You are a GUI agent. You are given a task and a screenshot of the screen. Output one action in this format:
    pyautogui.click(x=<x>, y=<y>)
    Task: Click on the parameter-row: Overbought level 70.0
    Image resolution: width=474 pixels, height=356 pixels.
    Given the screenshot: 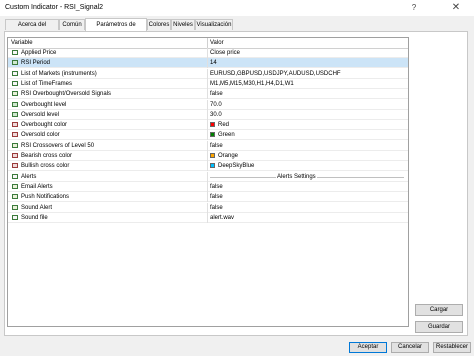 What is the action you would take?
    pyautogui.click(x=208, y=104)
    